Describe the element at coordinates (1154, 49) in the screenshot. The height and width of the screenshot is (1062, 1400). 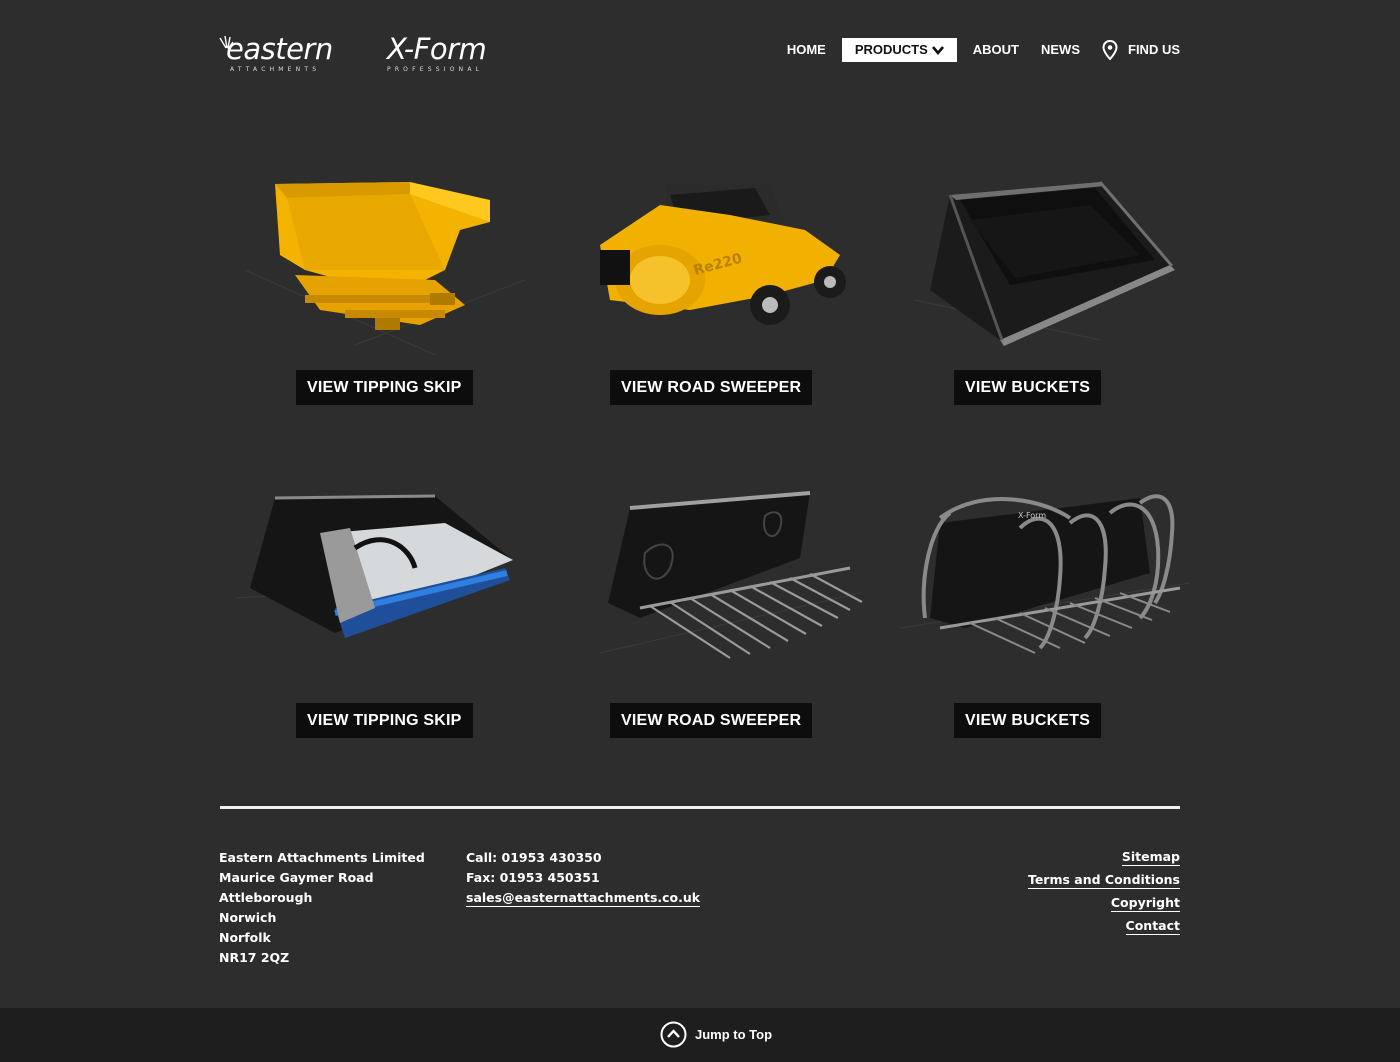
I see `nav-find-us-label: FIND US` at that location.